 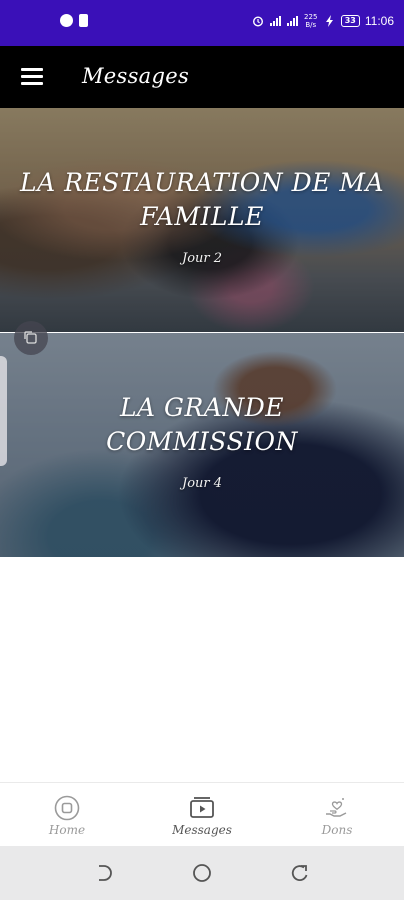 I want to click on nav-item-dons: Dons, so click(x=337, y=815).